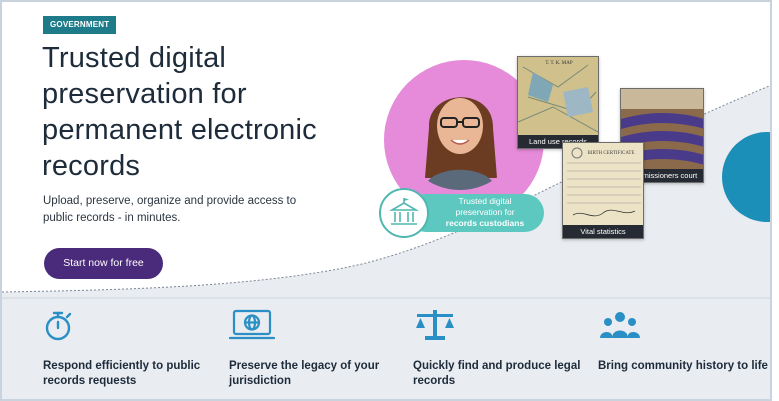 The height and width of the screenshot is (401, 779). Describe the element at coordinates (435, 325) in the screenshot. I see `scales-icon` at that location.